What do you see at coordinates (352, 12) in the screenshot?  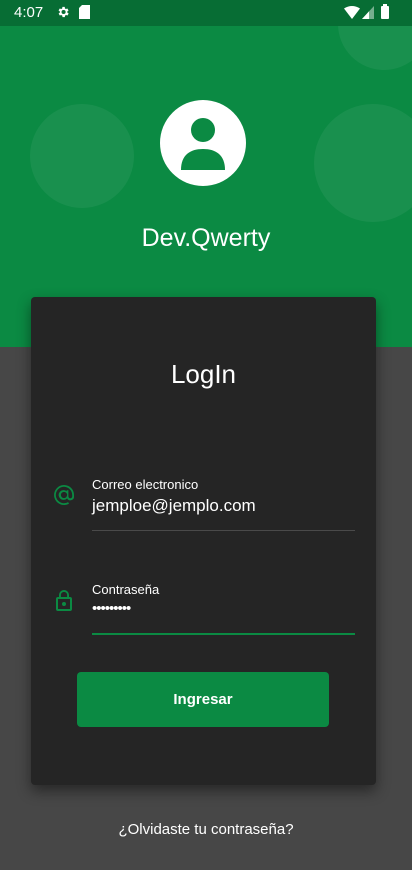 I see `wifi-icon` at bounding box center [352, 12].